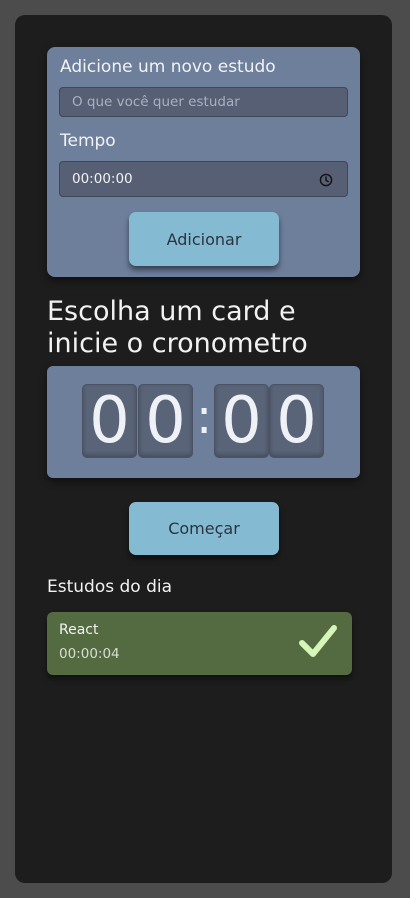  What do you see at coordinates (203, 179) in the screenshot?
I see `time-input: 00:00:00` at bounding box center [203, 179].